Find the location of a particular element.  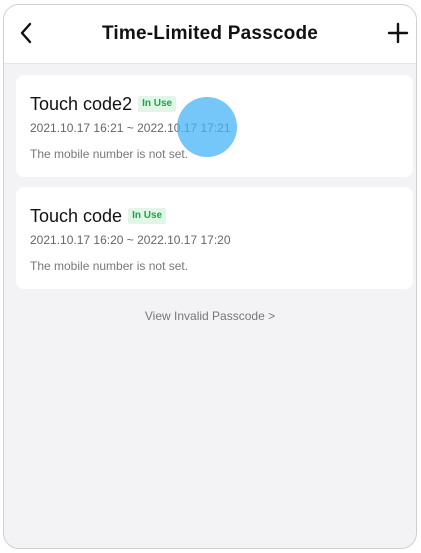

page-title: Time-Limited Passcode is located at coordinates (210, 33).